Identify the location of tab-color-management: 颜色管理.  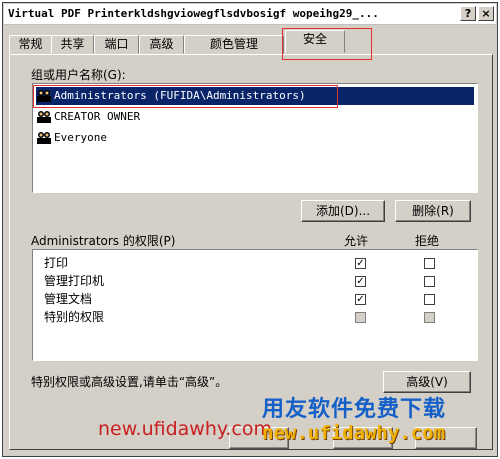
(234, 44).